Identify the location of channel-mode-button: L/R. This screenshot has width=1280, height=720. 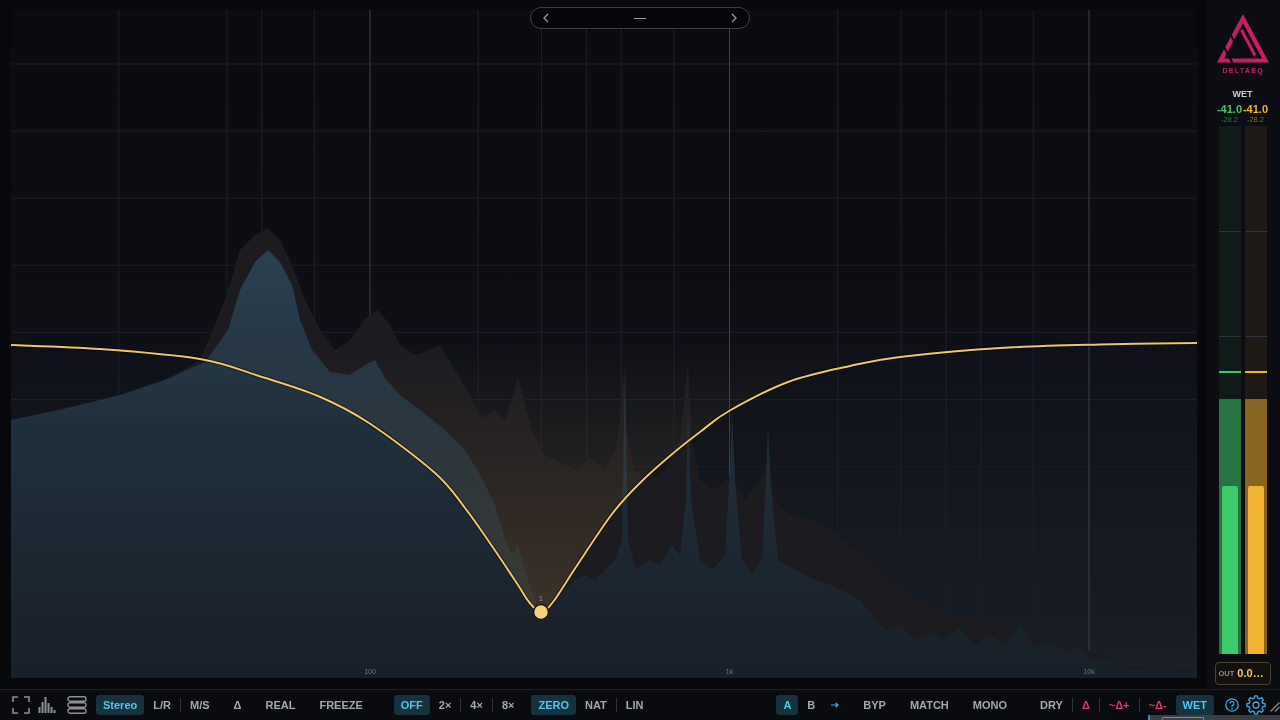
(162, 705).